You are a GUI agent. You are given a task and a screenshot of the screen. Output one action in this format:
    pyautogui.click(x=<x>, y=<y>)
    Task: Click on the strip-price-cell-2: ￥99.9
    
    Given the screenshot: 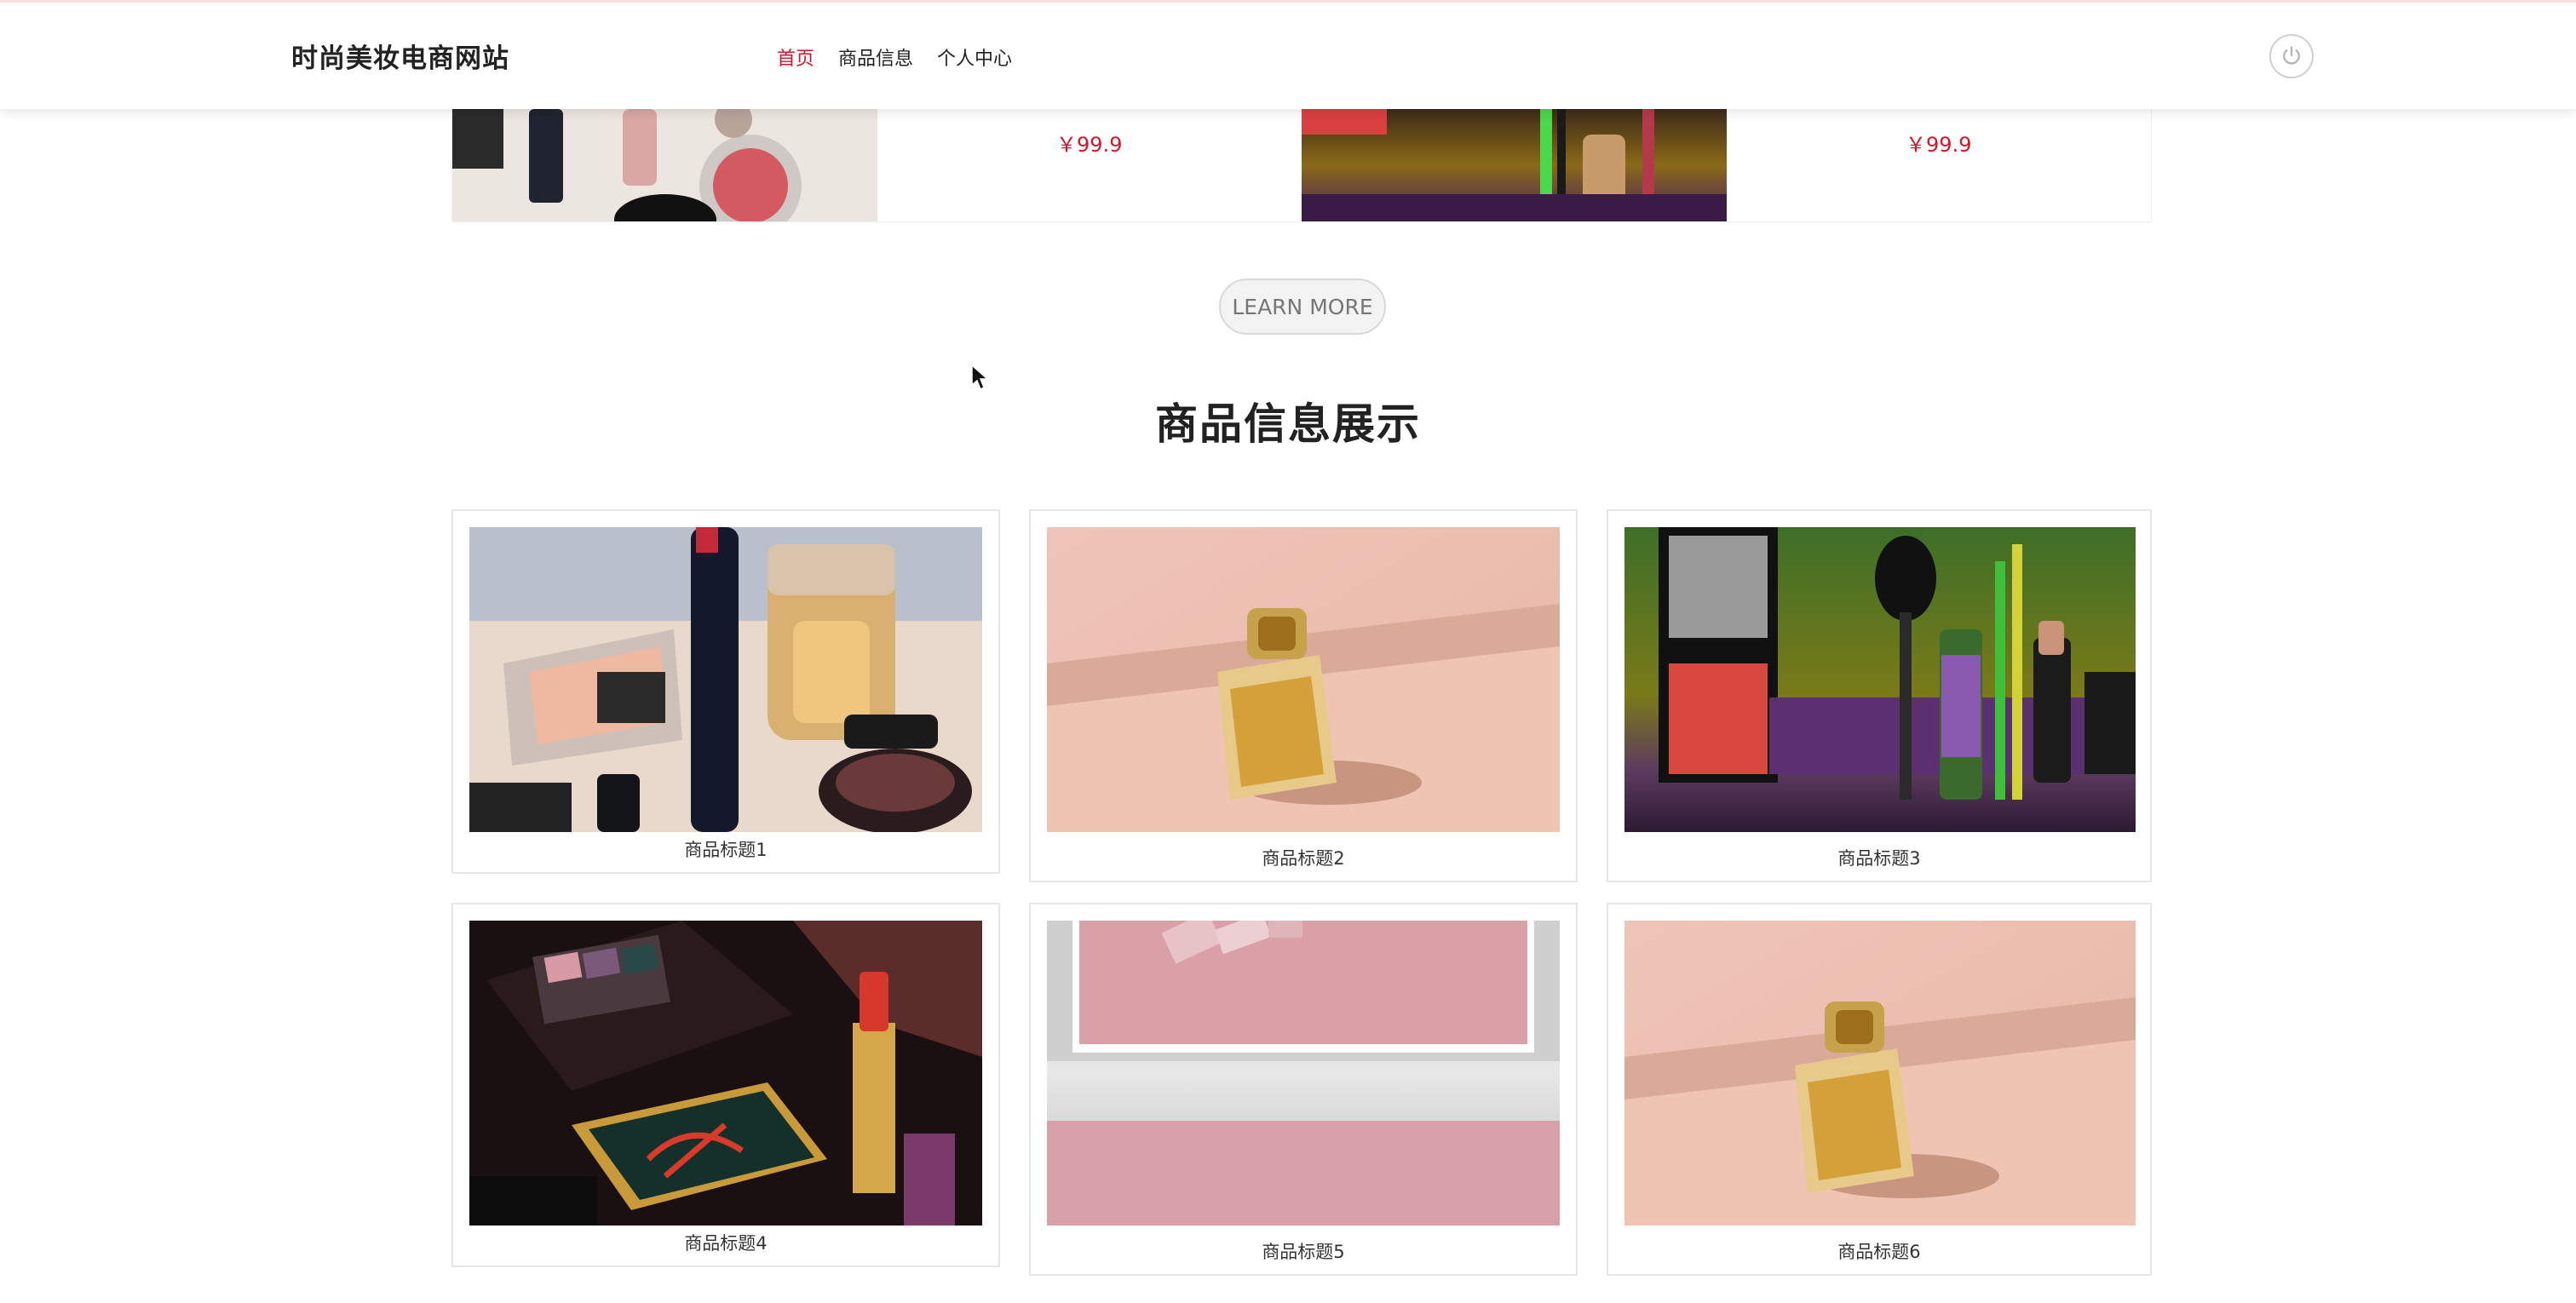 What is the action you would take?
    pyautogui.click(x=1939, y=165)
    